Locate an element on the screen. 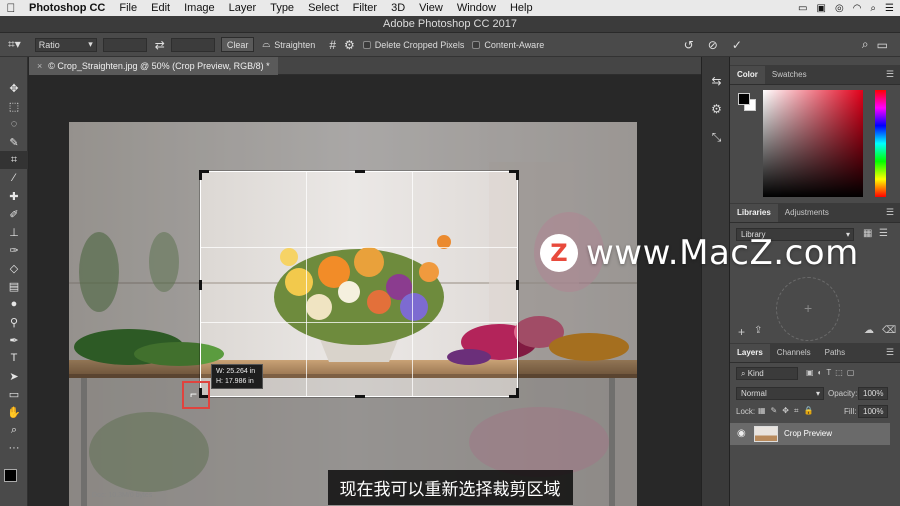  height-ratio-input is located at coordinates (192, 44).